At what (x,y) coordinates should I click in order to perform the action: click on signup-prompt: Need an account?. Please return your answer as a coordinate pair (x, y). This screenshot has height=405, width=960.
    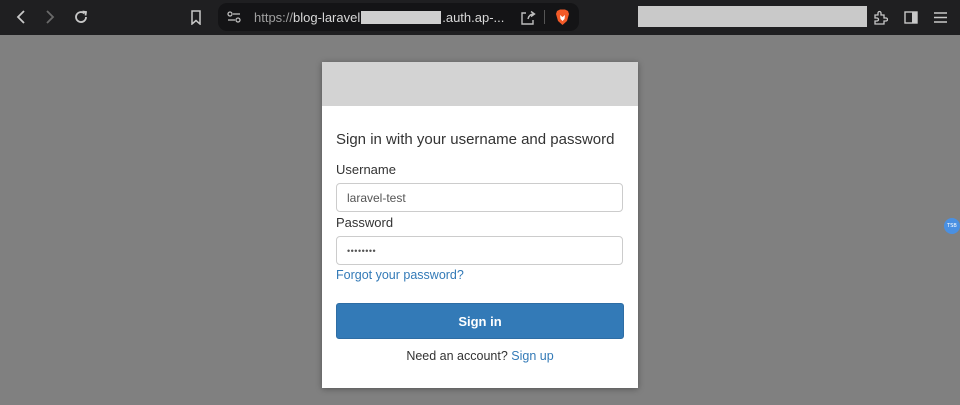
    Looking at the image, I should click on (457, 356).